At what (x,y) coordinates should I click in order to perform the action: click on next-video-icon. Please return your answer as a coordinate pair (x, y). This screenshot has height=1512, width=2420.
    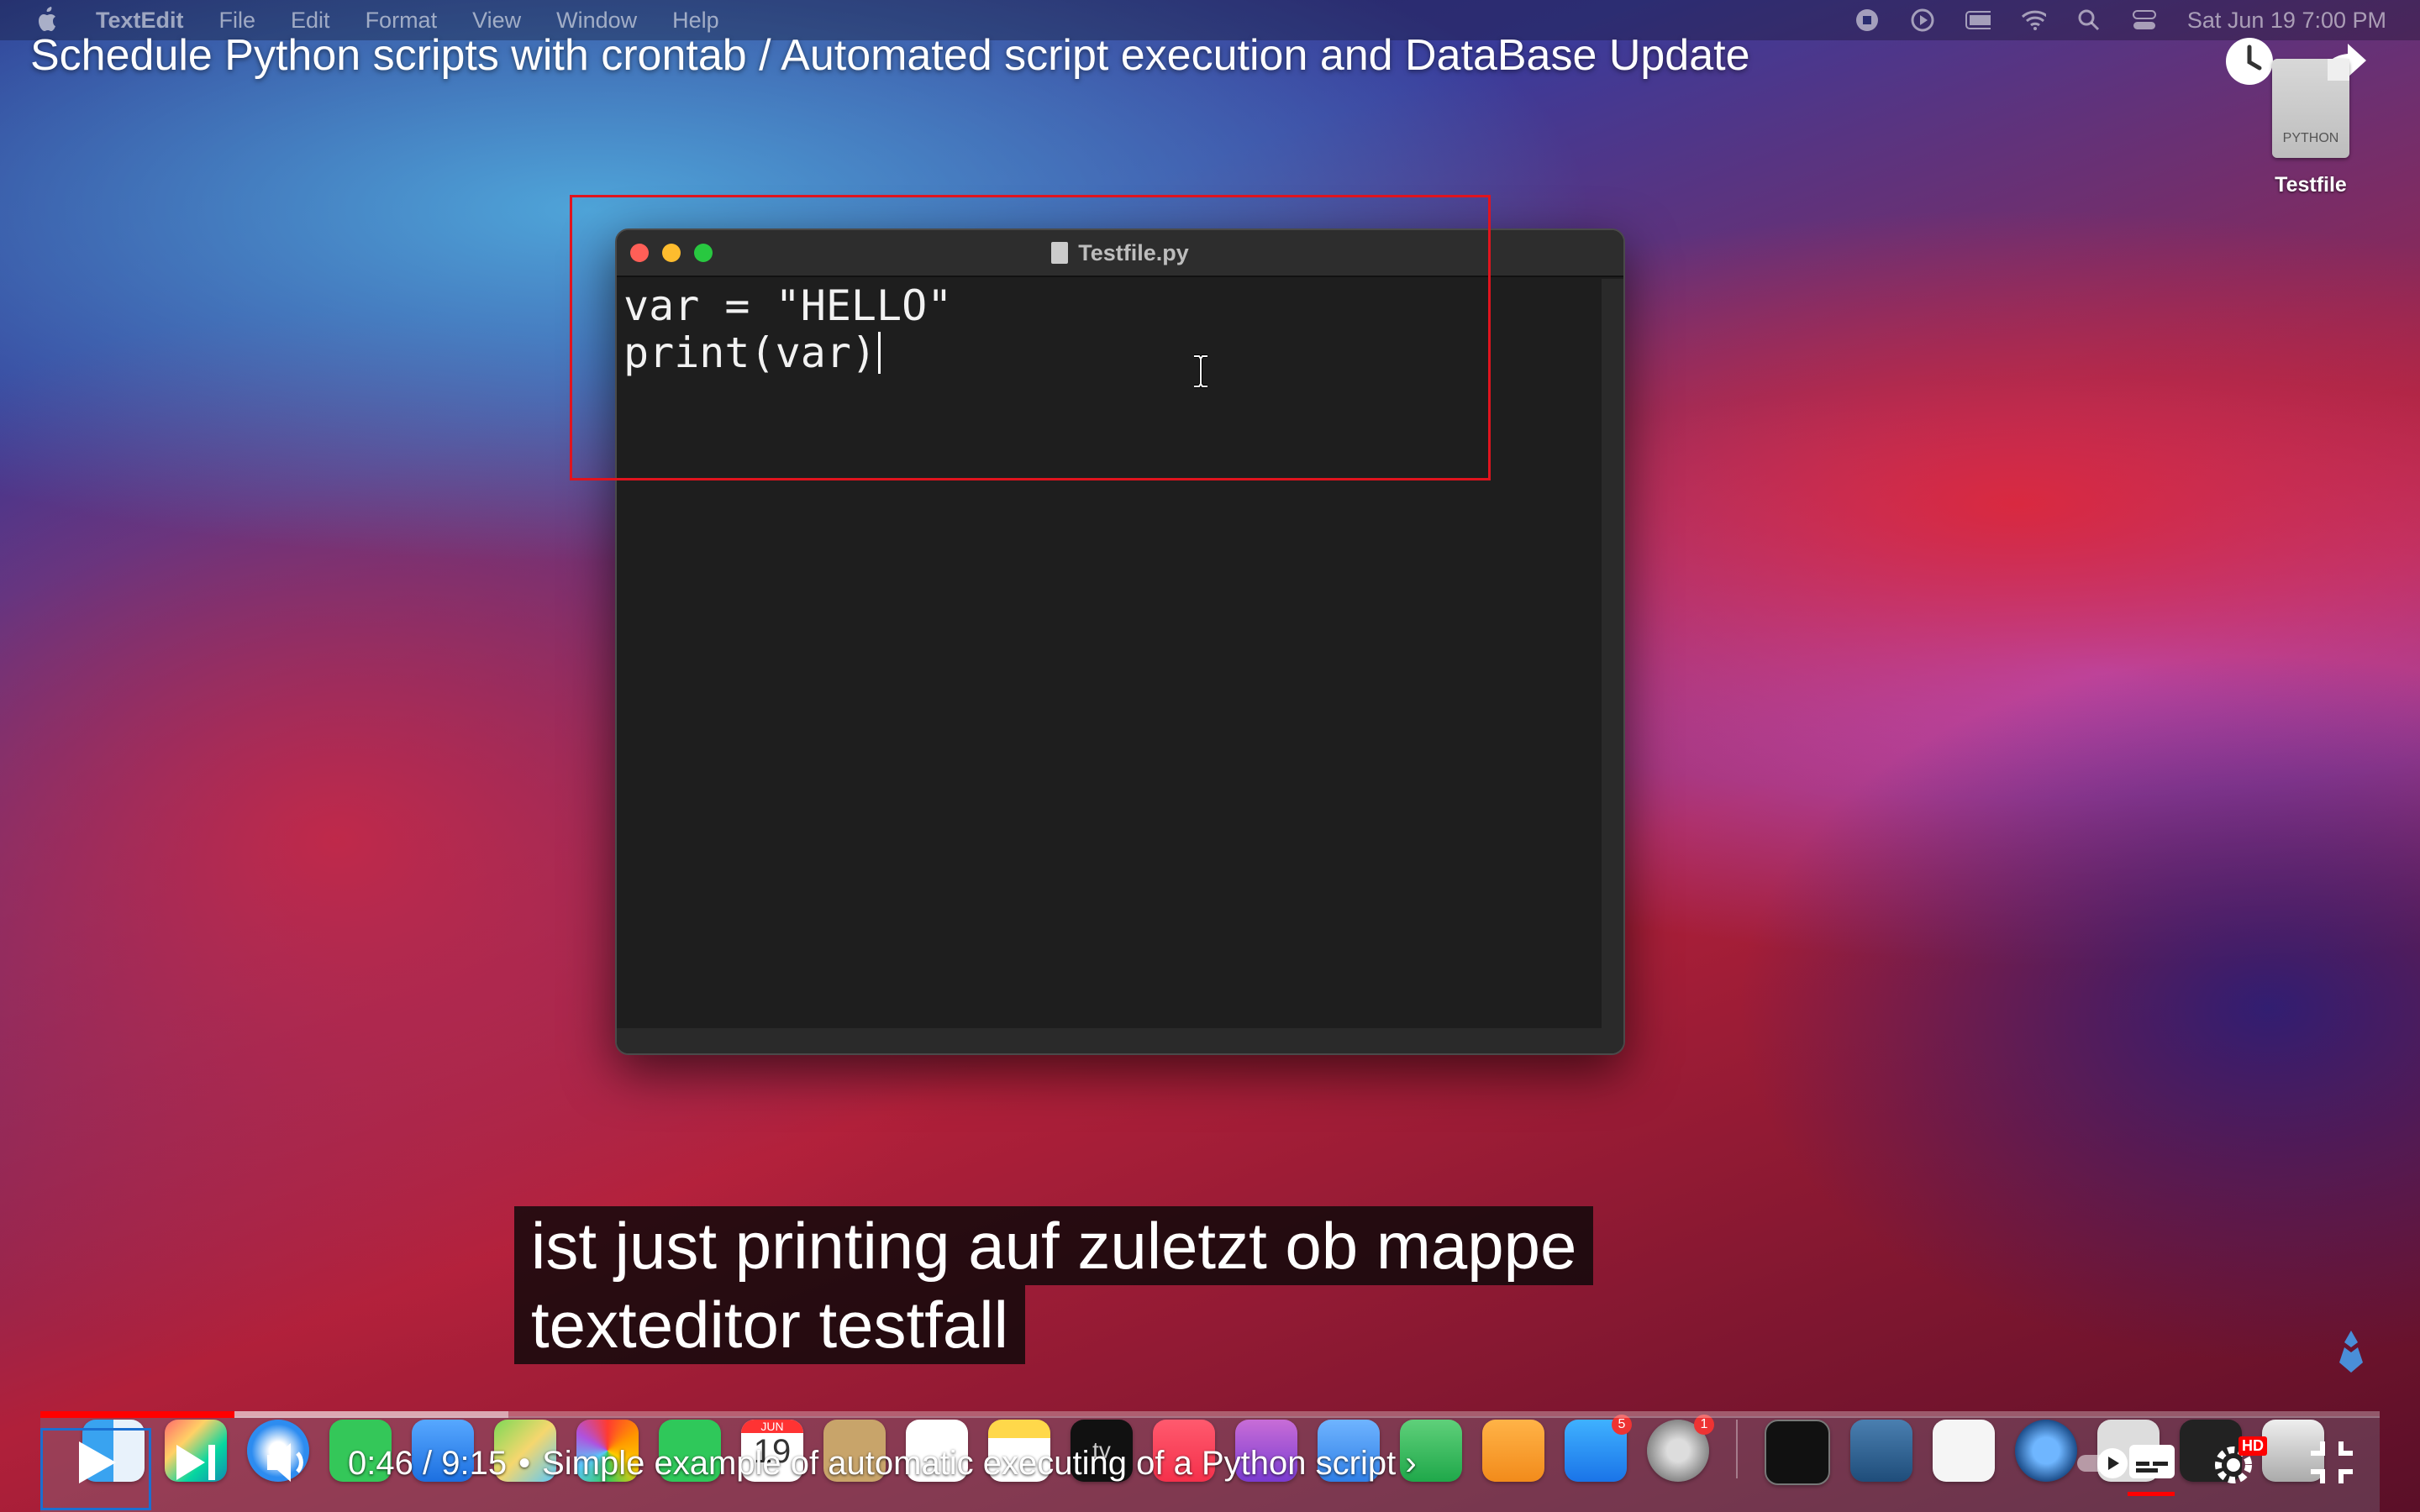
    Looking at the image, I should click on (195, 1462).